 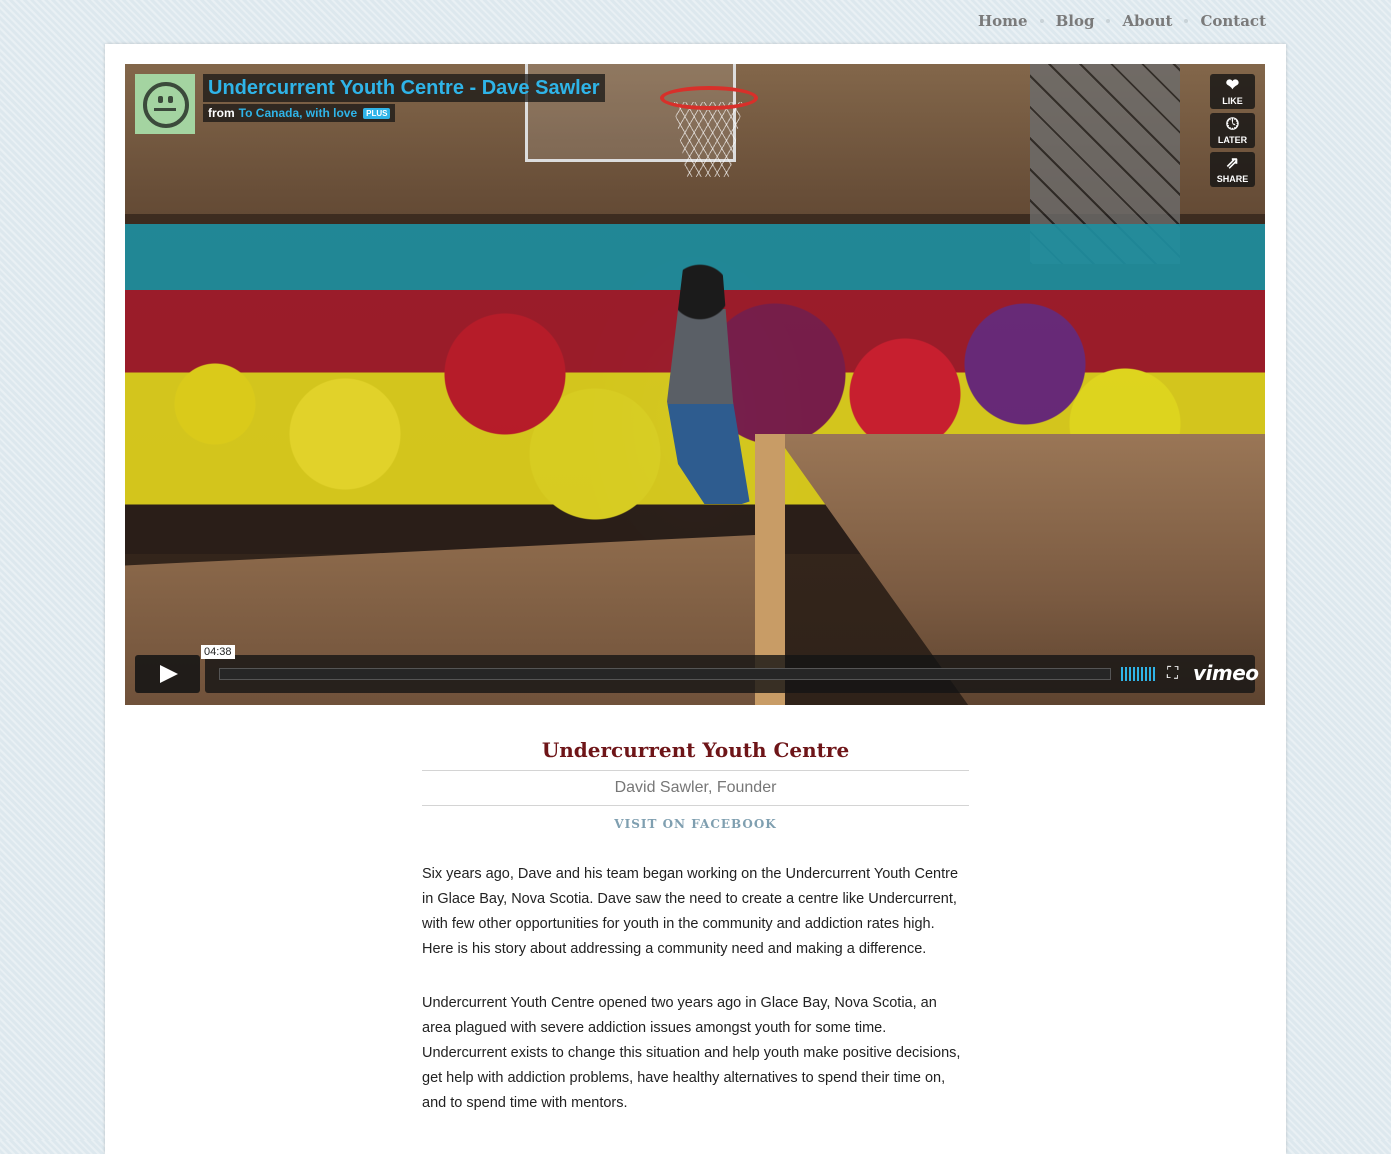 What do you see at coordinates (1232, 100) in the screenshot?
I see `like-label: LIKE` at bounding box center [1232, 100].